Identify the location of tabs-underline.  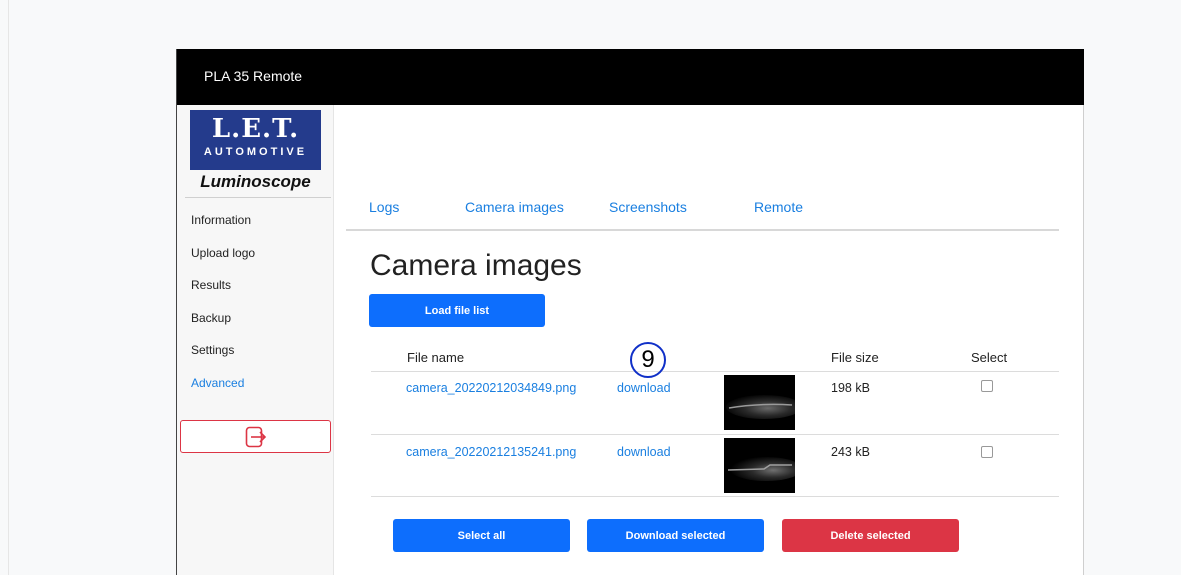
(702, 230).